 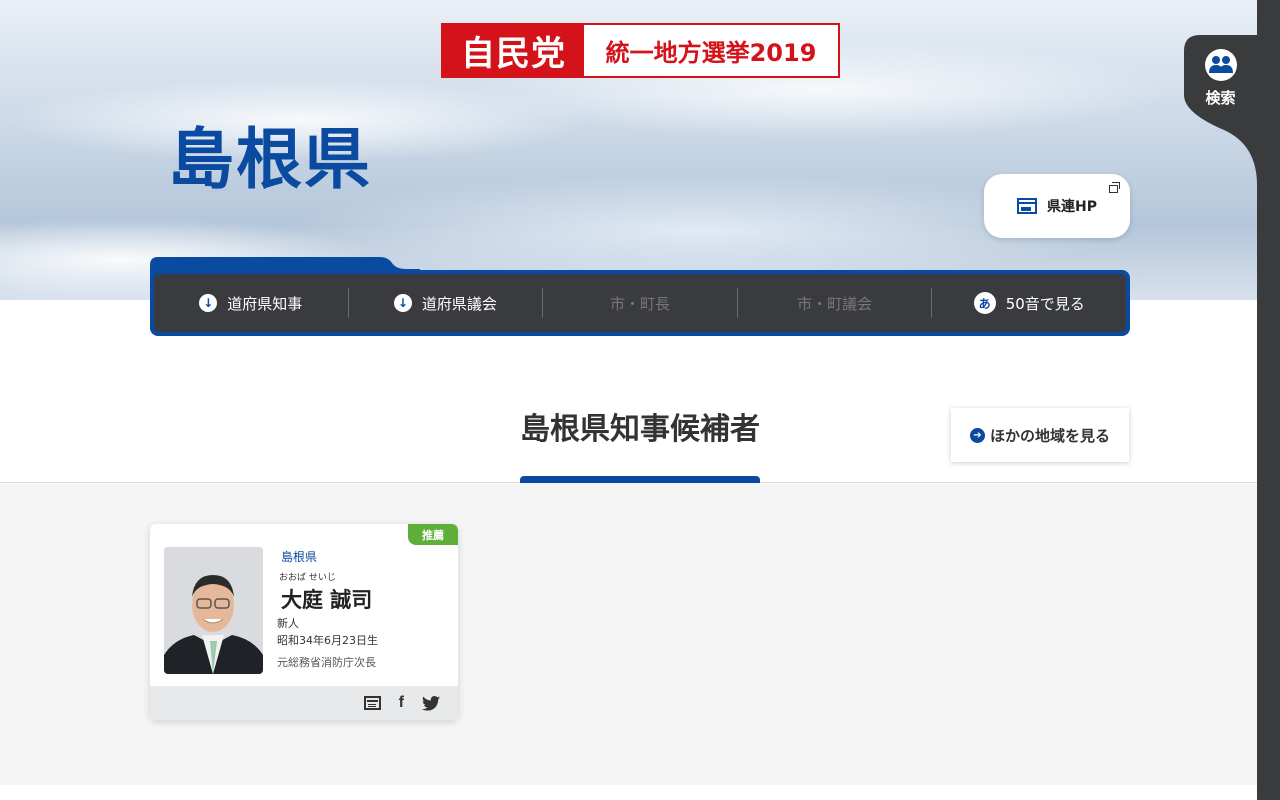 What do you see at coordinates (431, 703) in the screenshot?
I see `twitter-icon` at bounding box center [431, 703].